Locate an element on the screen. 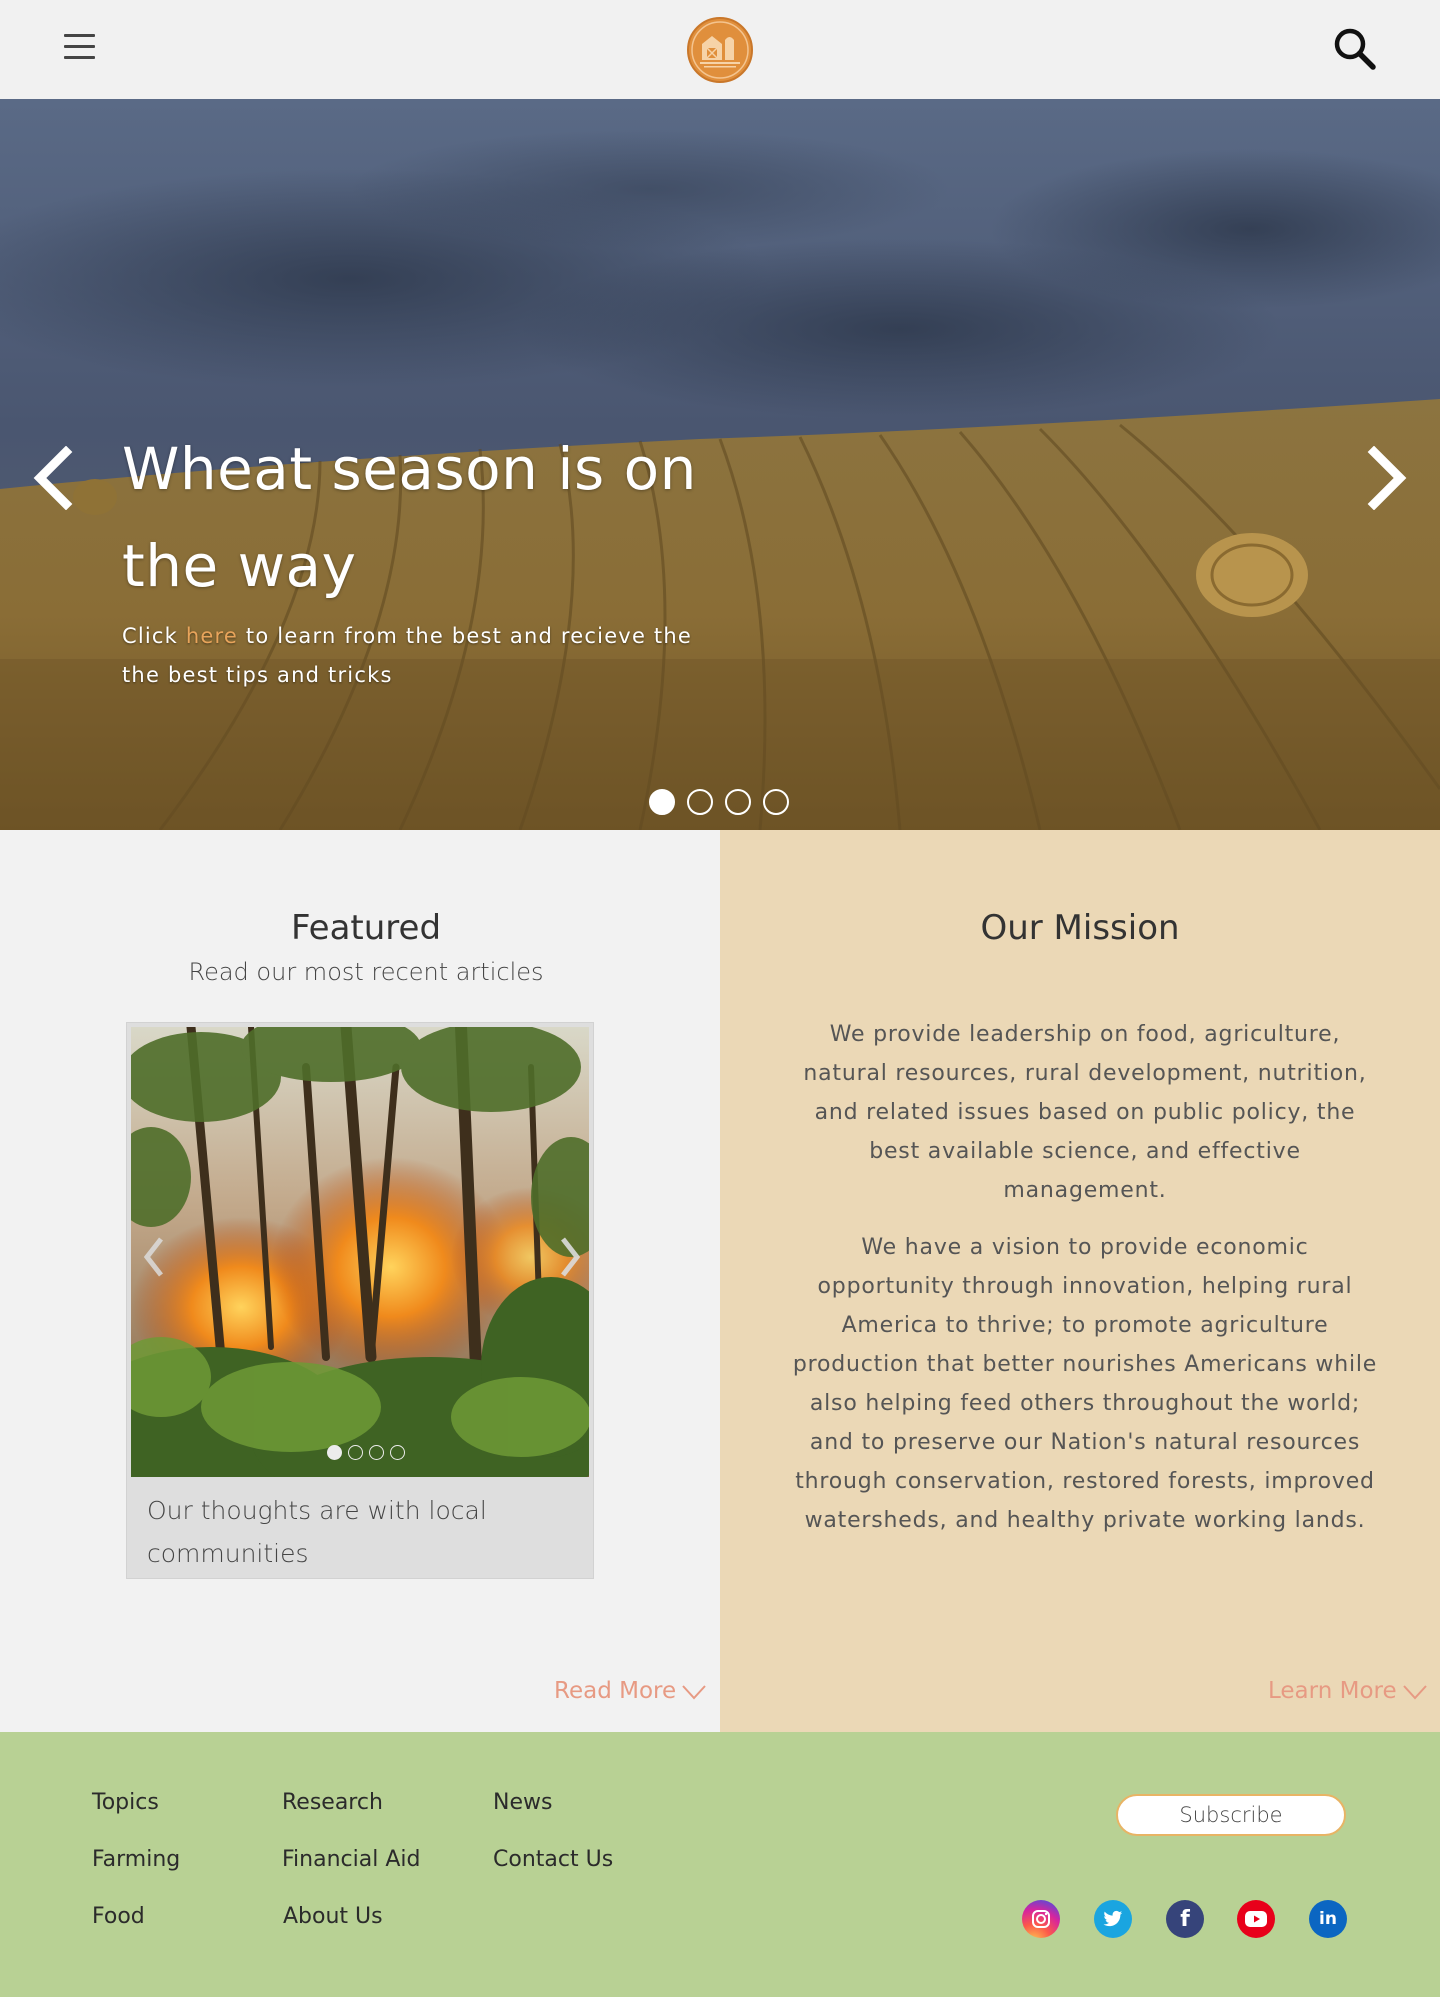 Image resolution: width=1440 pixels, height=1997 pixels. footer-link-topics: Topics is located at coordinates (125, 1802).